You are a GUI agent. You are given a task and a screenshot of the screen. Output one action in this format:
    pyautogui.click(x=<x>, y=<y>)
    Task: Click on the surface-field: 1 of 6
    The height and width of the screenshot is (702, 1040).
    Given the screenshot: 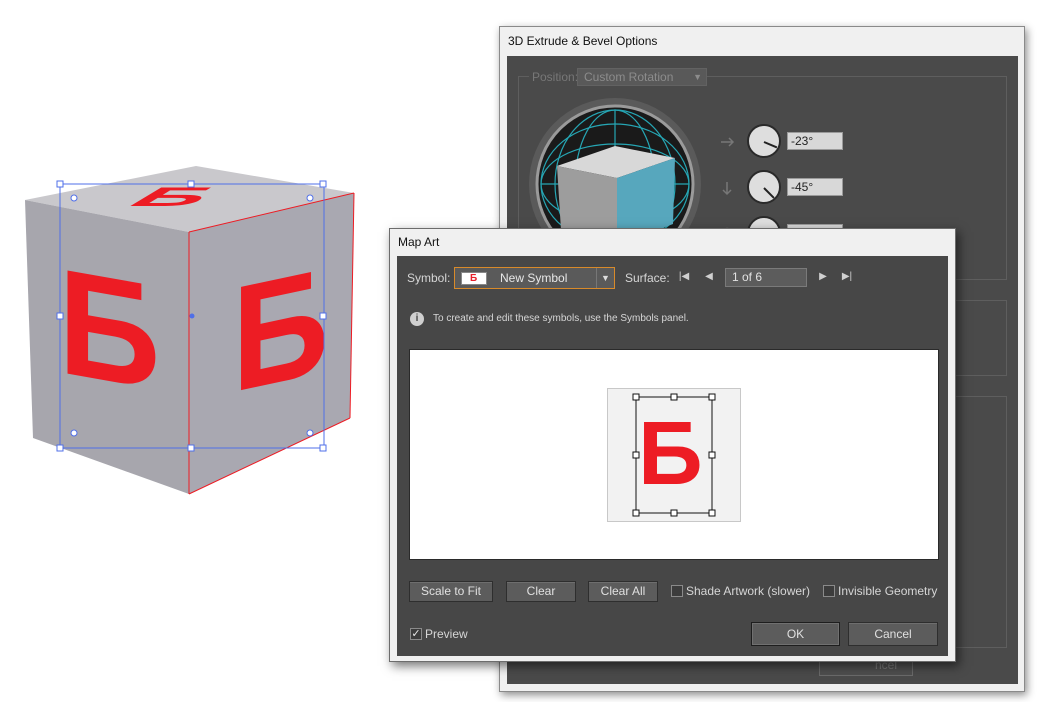 What is the action you would take?
    pyautogui.click(x=766, y=277)
    